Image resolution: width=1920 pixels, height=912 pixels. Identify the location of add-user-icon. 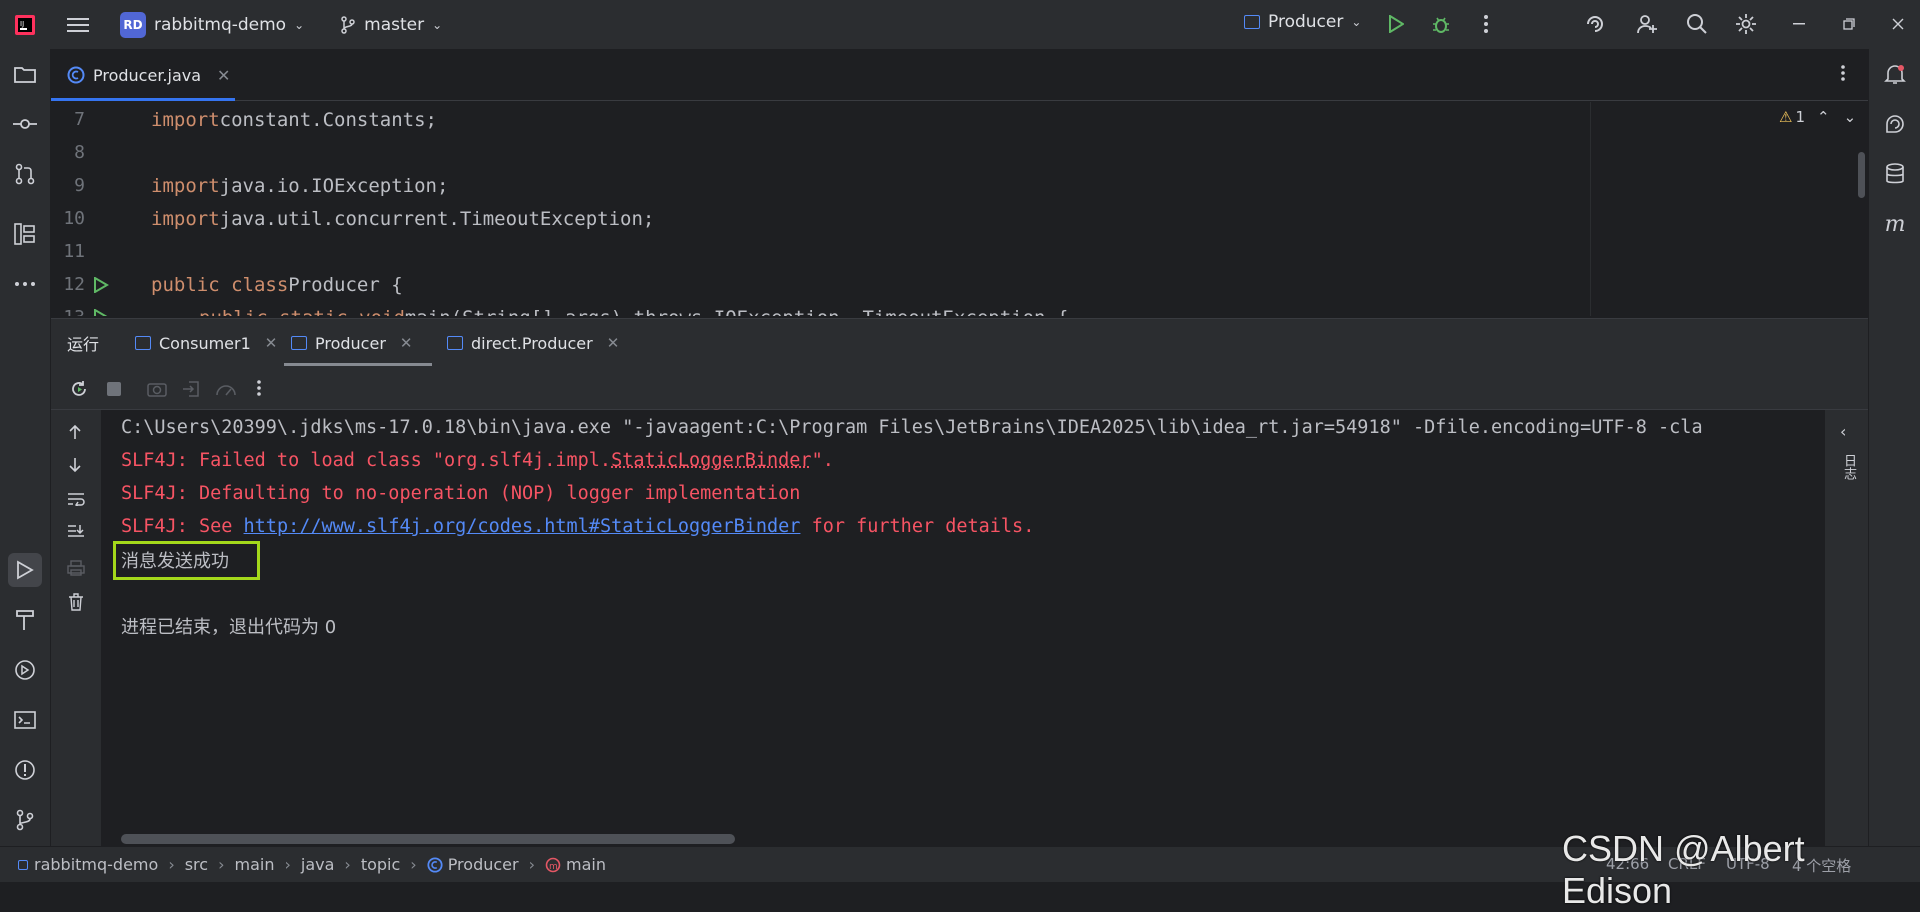
(1647, 24).